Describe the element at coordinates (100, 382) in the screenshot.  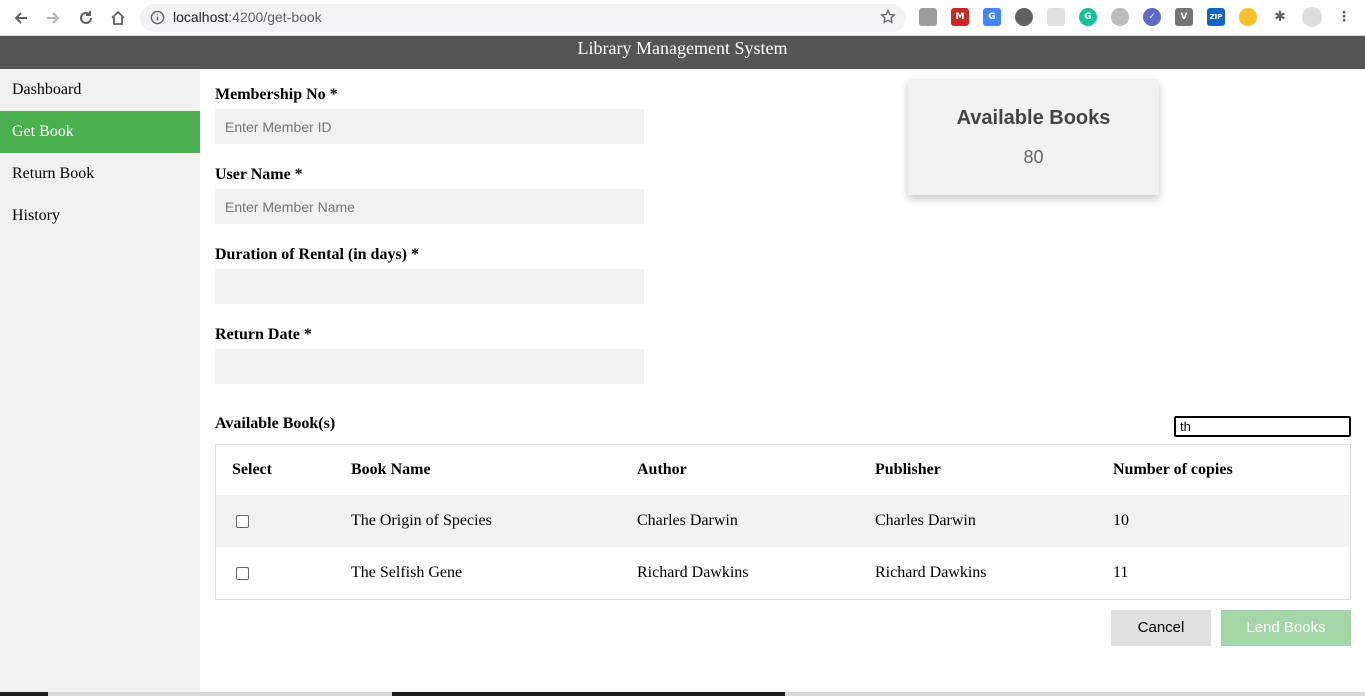
I see `sidebar: Dashboard Get Book Return Book History` at that location.